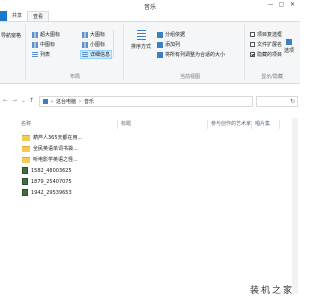  What do you see at coordinates (116, 44) in the screenshot?
I see `layout-scroll` at bounding box center [116, 44].